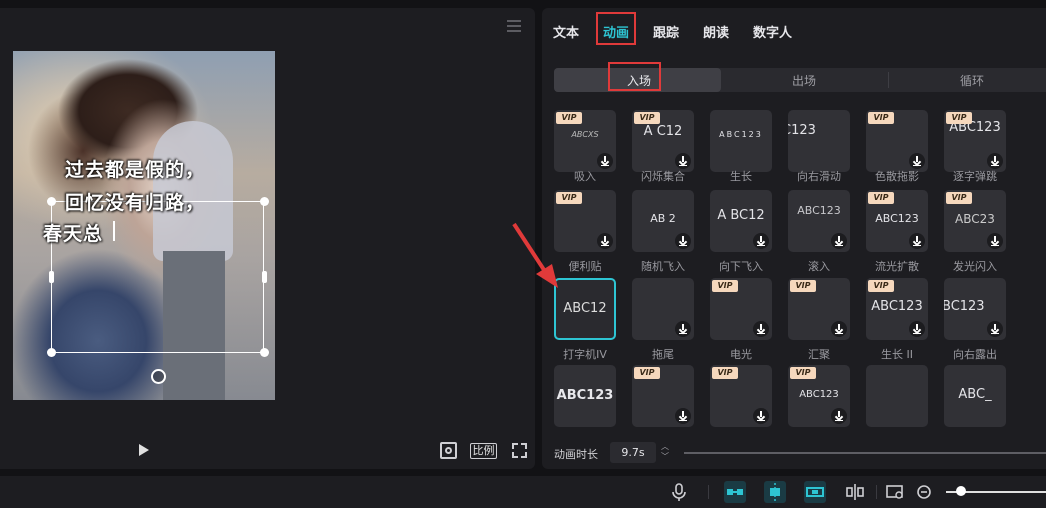 This screenshot has width=1046, height=508. What do you see at coordinates (961, 491) in the screenshot?
I see `zoom-slider-knob` at bounding box center [961, 491].